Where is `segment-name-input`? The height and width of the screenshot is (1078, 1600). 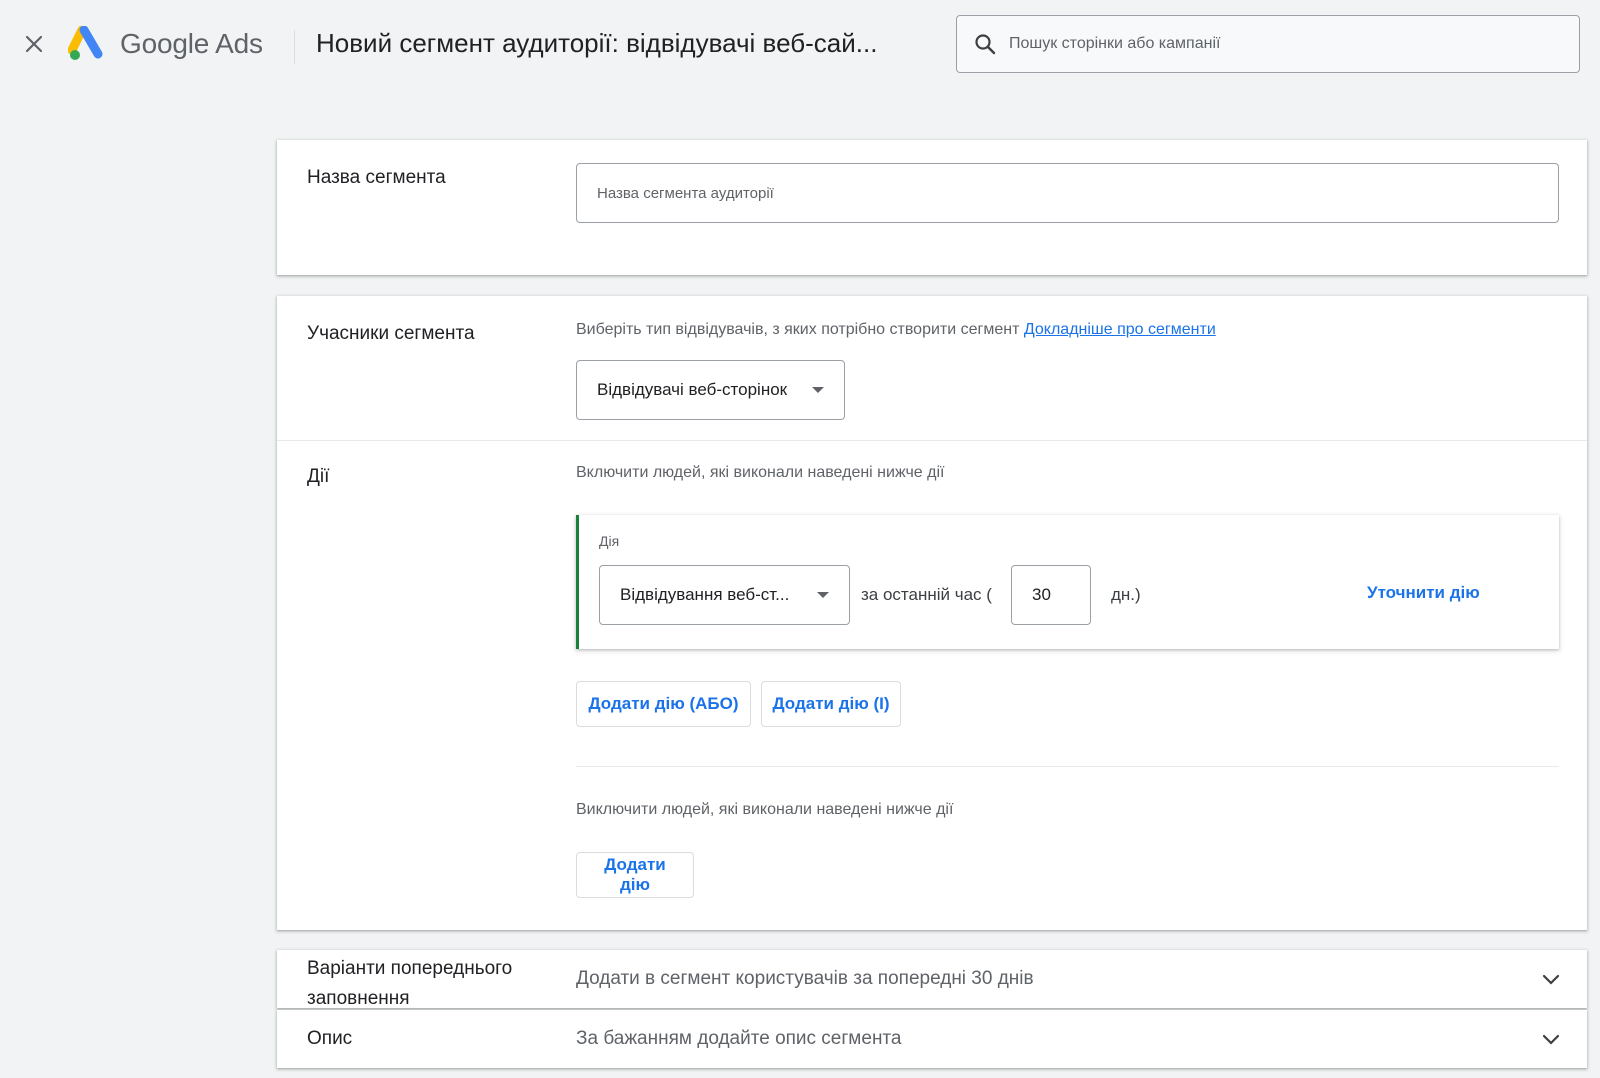
segment-name-input is located at coordinates (1067, 193).